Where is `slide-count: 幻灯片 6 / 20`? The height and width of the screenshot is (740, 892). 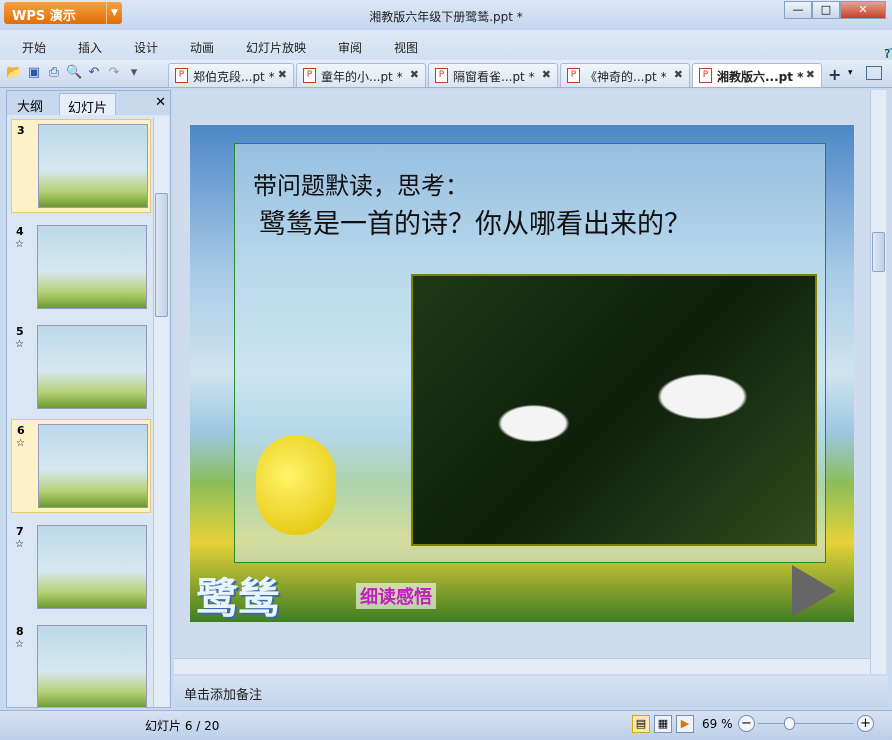 slide-count: 幻灯片 6 / 20 is located at coordinates (182, 726).